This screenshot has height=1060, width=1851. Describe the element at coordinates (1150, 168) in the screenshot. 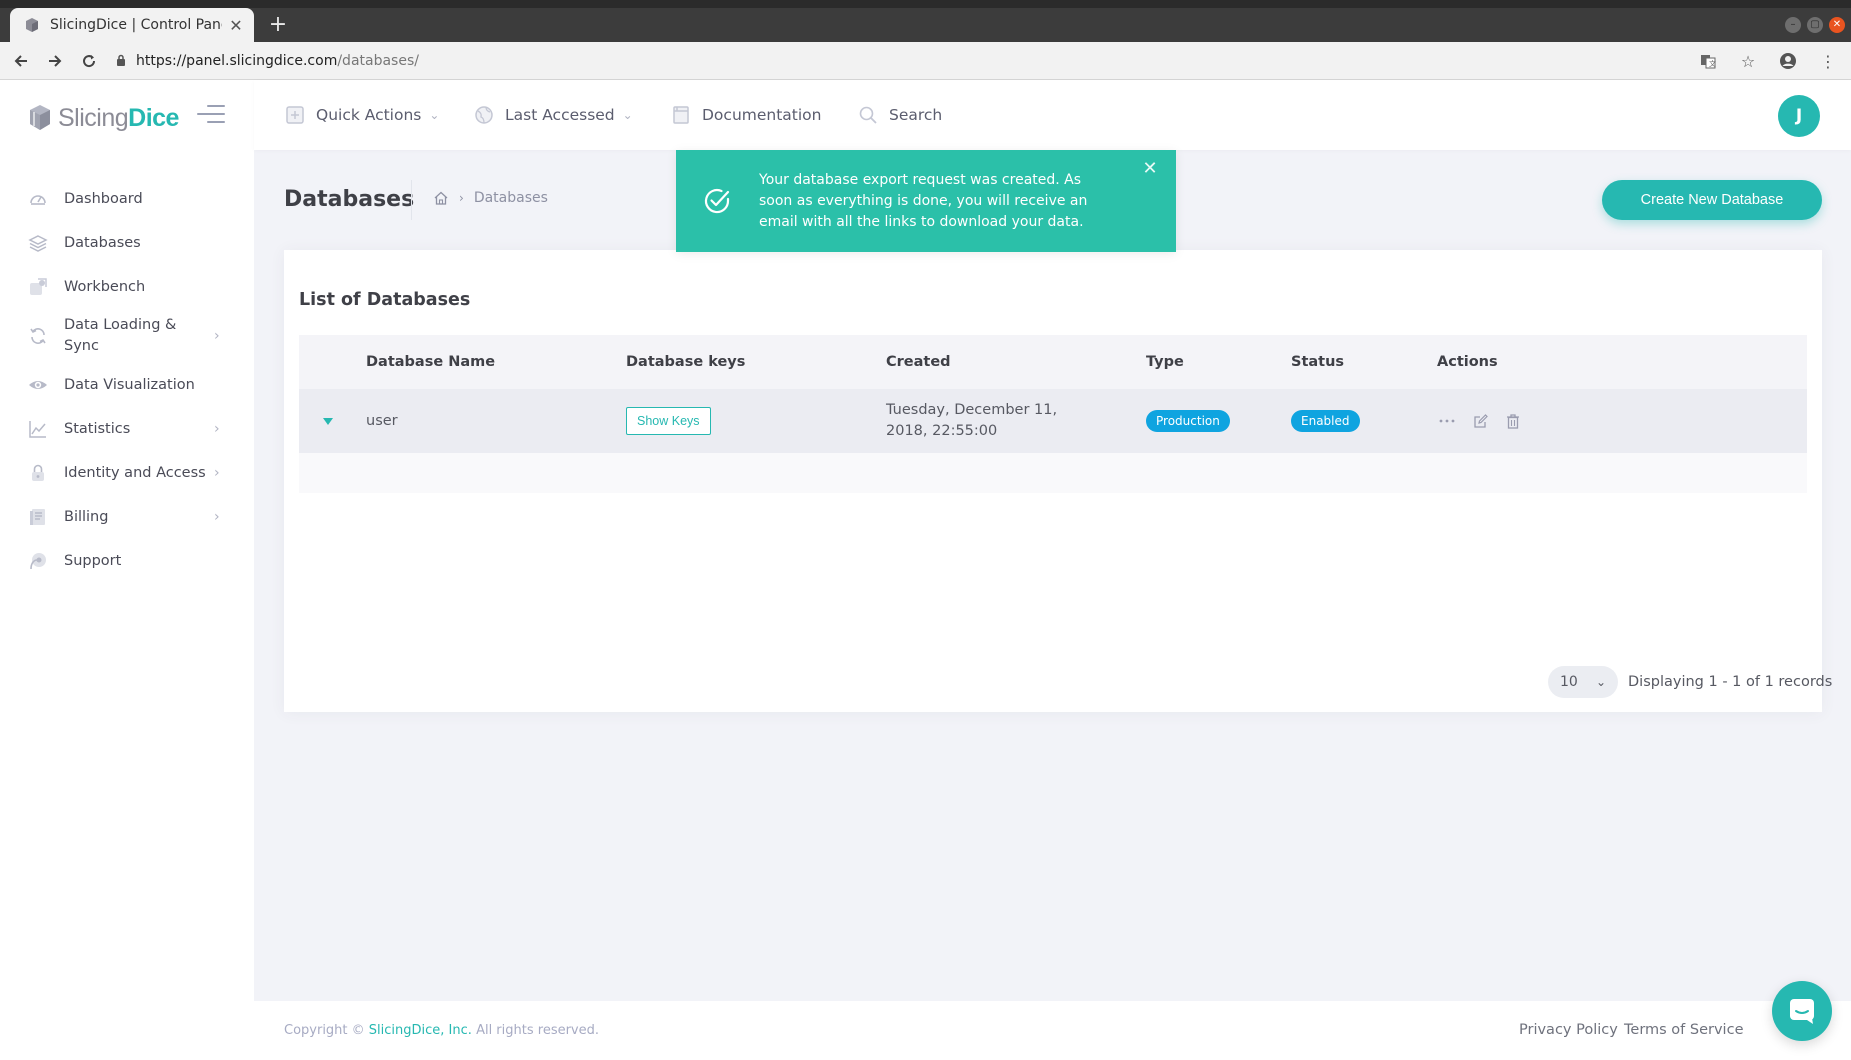

I see `close-icon: ✕` at that location.